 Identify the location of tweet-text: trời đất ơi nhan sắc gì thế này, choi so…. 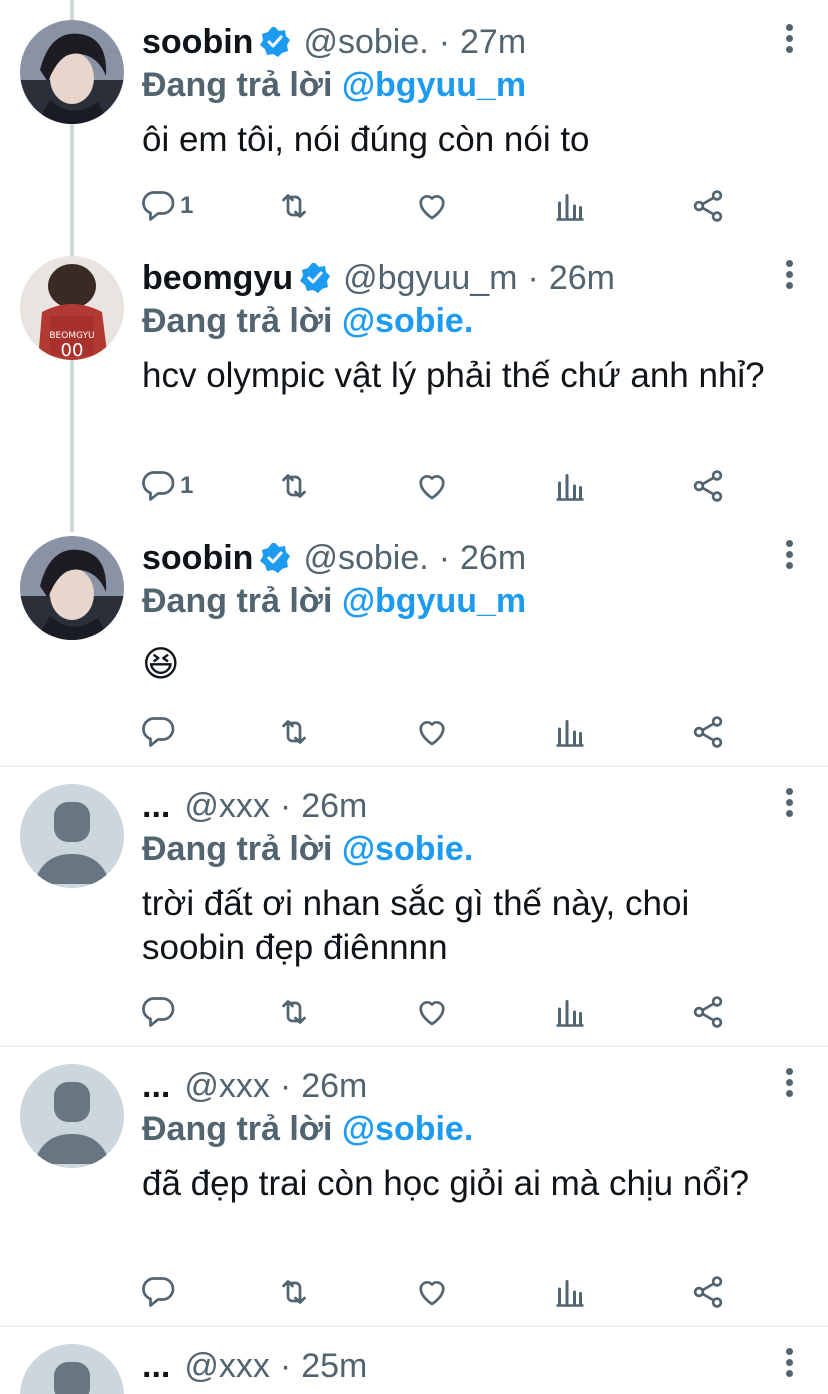
(416, 925).